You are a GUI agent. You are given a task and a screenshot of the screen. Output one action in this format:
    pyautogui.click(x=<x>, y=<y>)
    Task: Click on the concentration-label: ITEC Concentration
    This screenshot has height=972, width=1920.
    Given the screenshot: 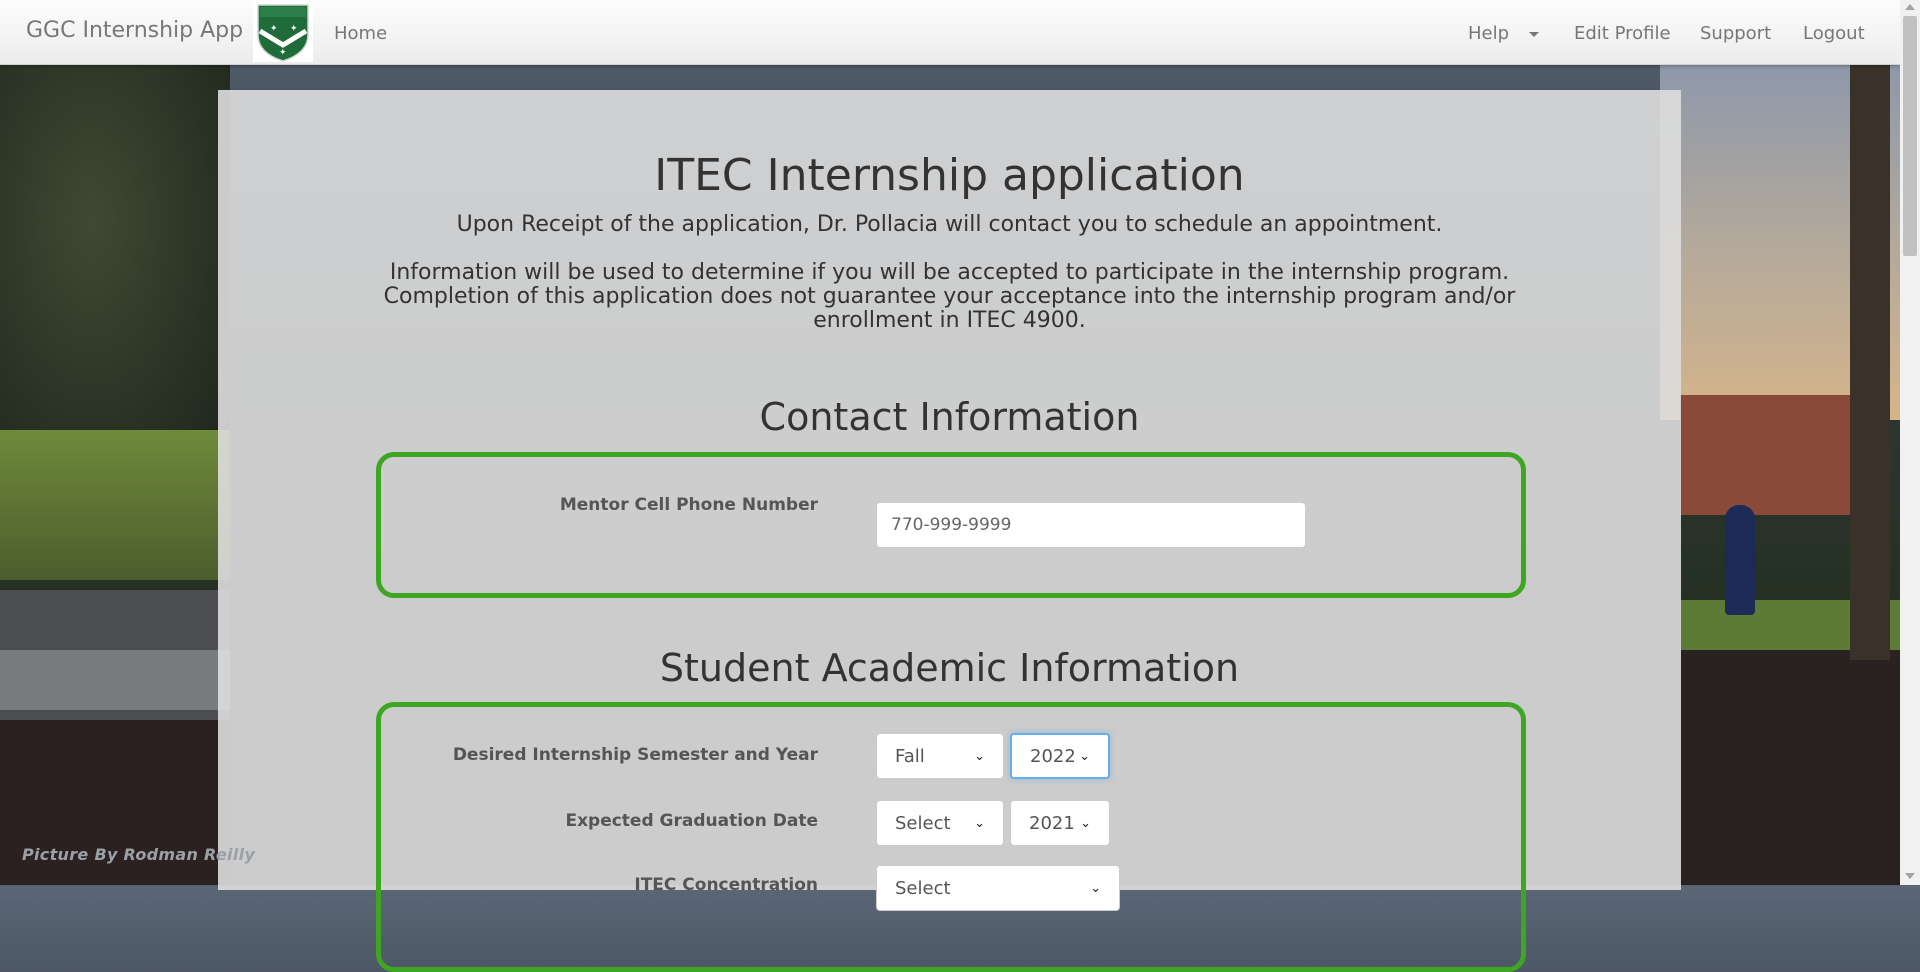 What is the action you would take?
    pyautogui.click(x=726, y=885)
    